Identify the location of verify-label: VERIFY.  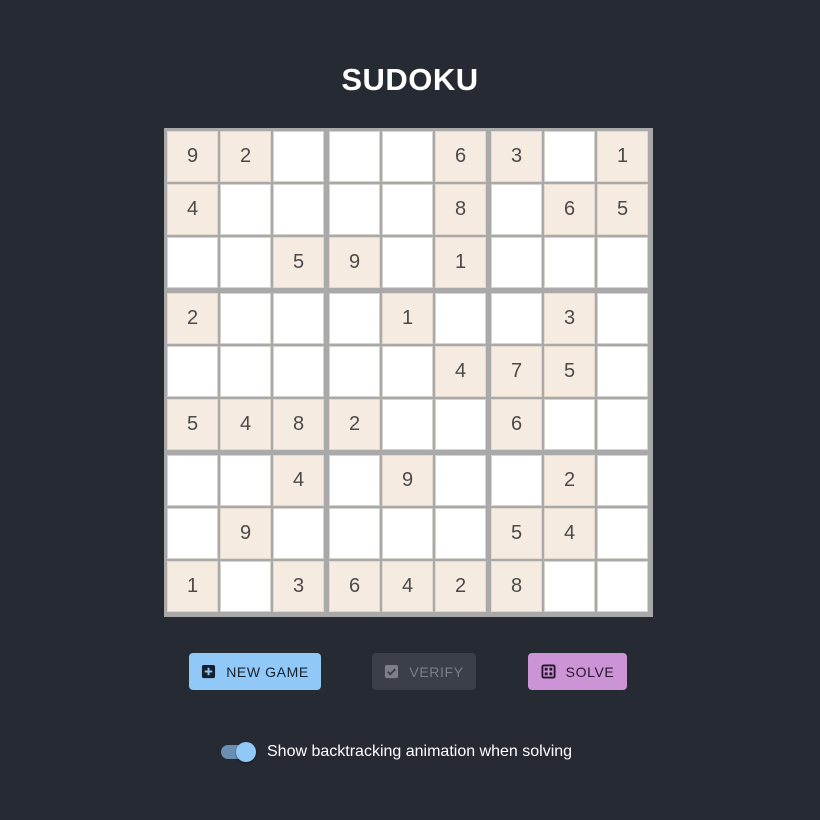
(436, 671).